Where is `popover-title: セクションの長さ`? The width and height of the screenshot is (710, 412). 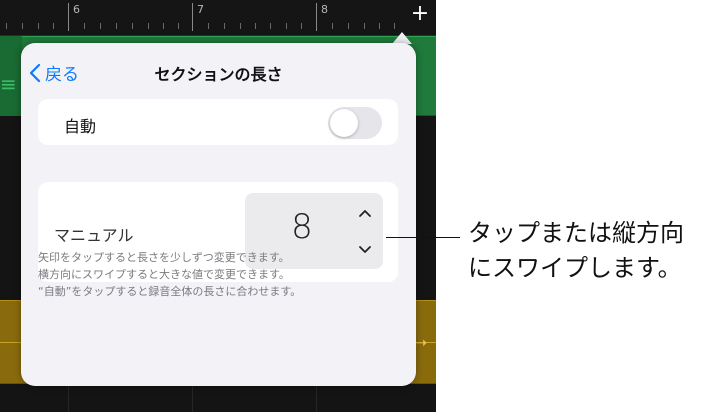 popover-title: セクションの長さ is located at coordinates (218, 74).